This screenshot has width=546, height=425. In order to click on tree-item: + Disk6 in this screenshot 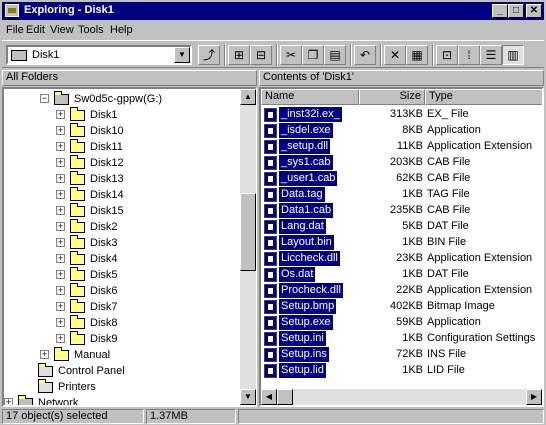, I will do `click(122, 291)`.